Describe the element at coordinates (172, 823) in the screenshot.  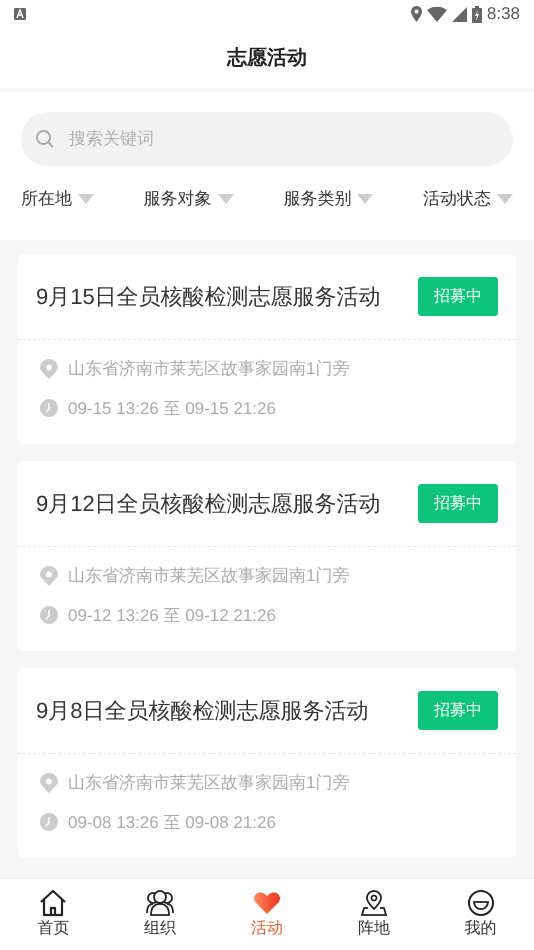
I see `activity-time: 09-08 13:26 至 09-08 21:26` at that location.